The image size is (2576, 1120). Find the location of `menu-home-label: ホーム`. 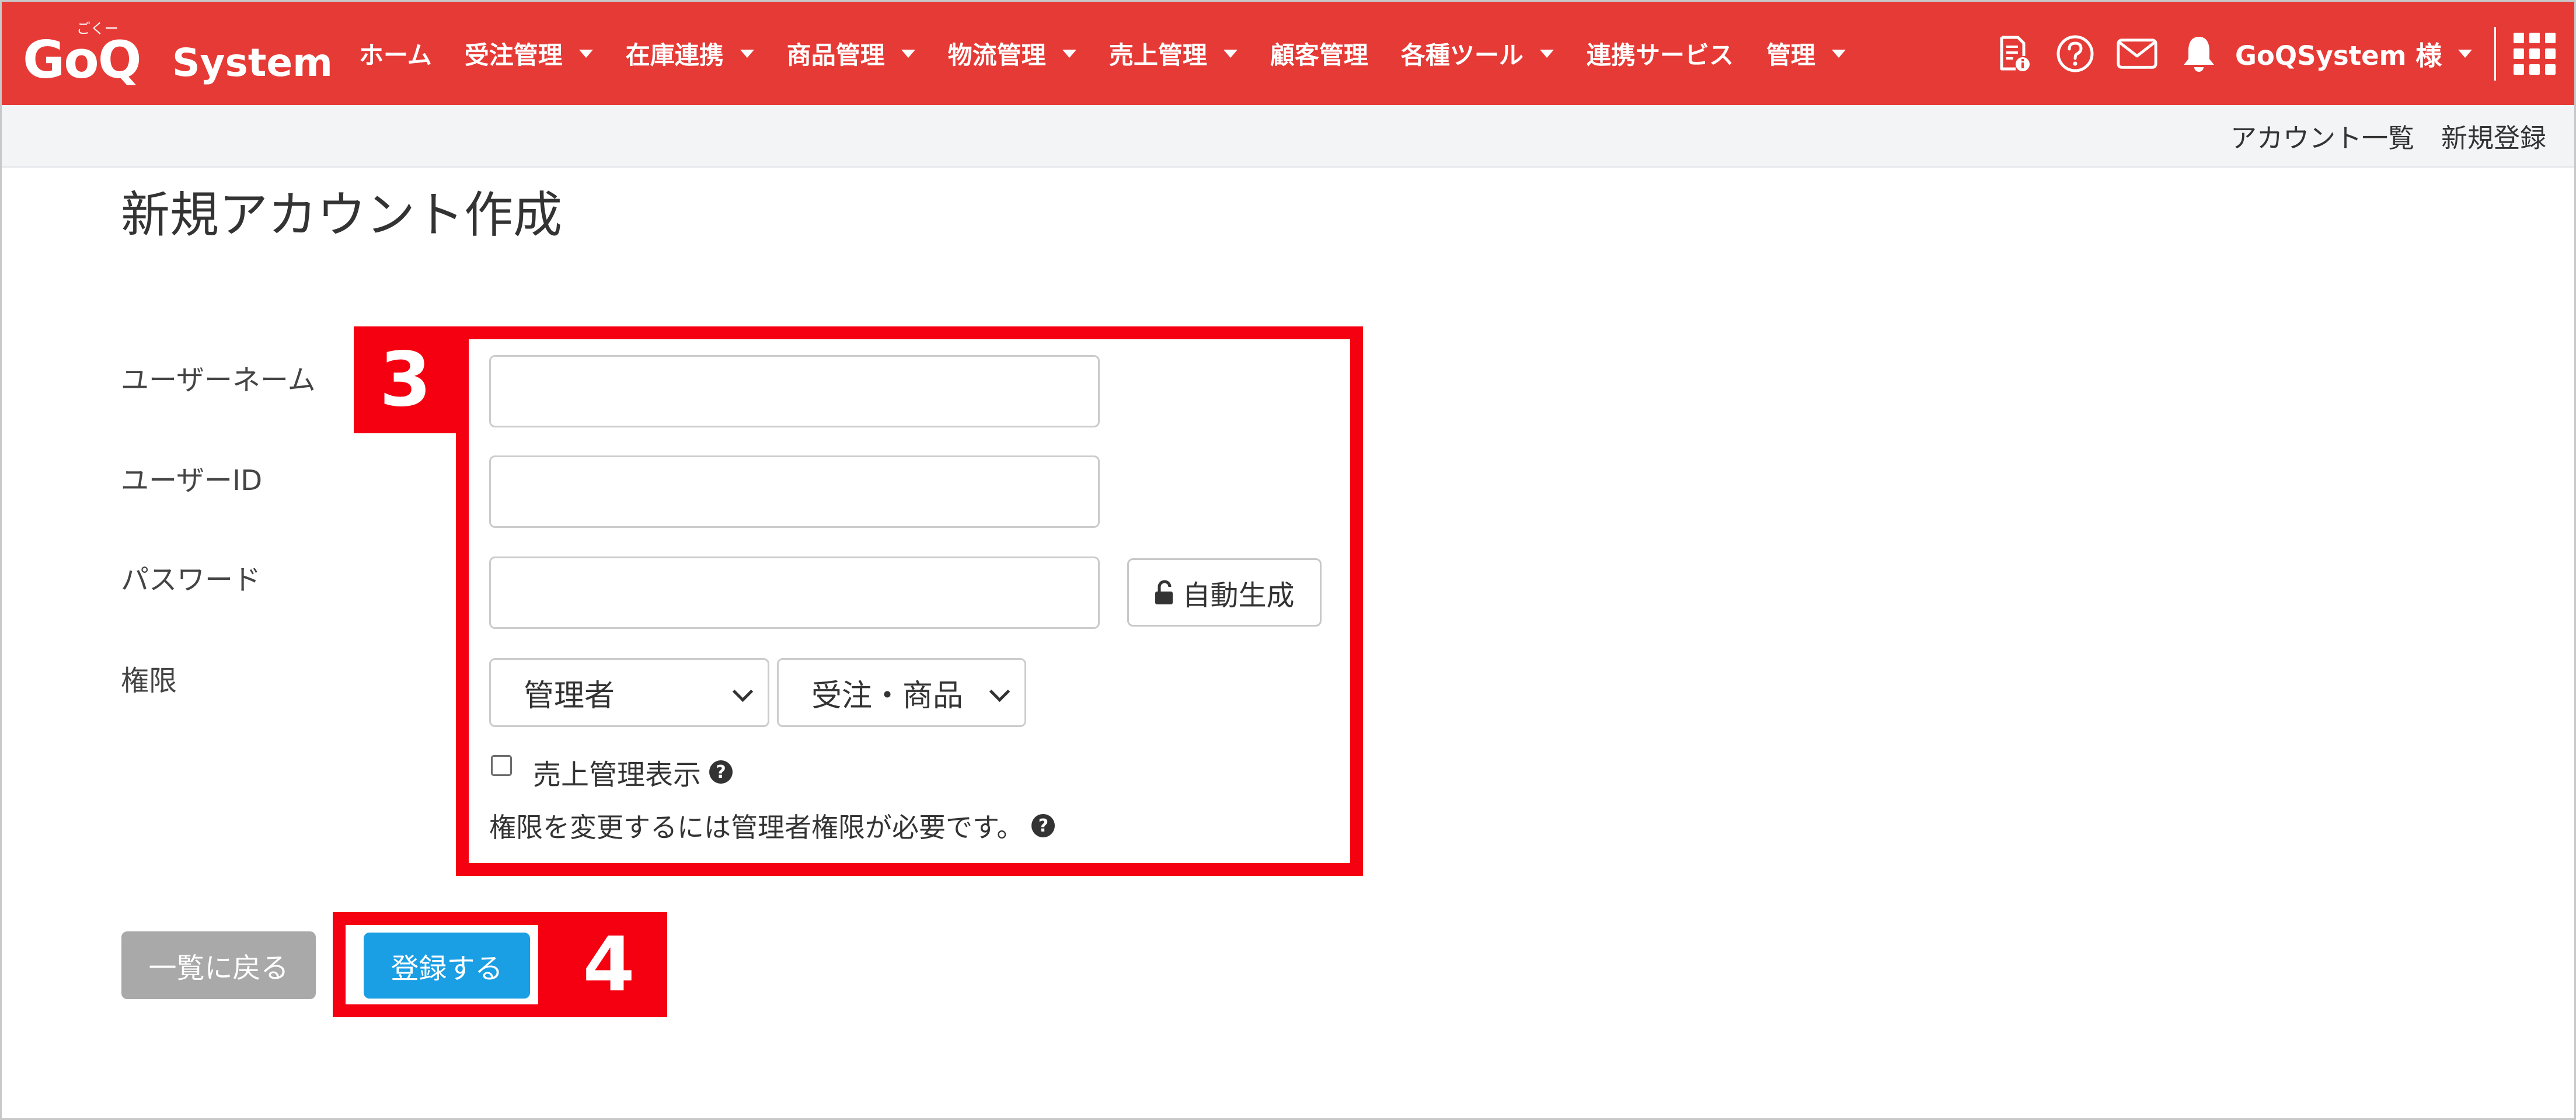

menu-home-label: ホーム is located at coordinates (395, 55).